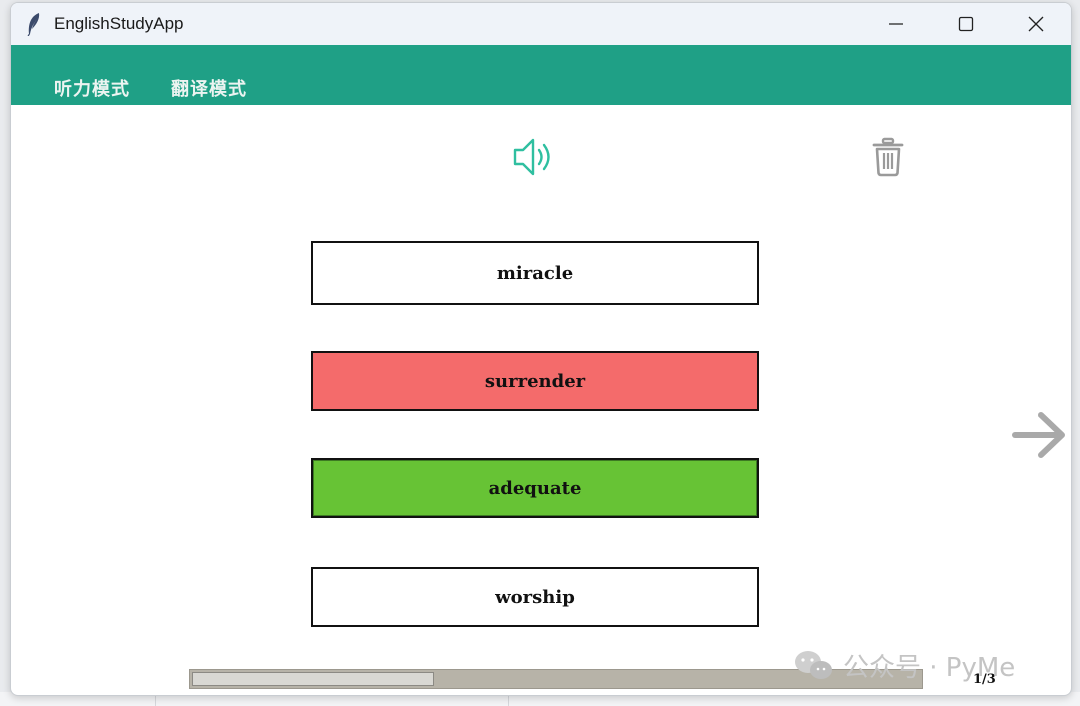 This screenshot has height=706, width=1080. I want to click on answer-option-label: miracle, so click(535, 273).